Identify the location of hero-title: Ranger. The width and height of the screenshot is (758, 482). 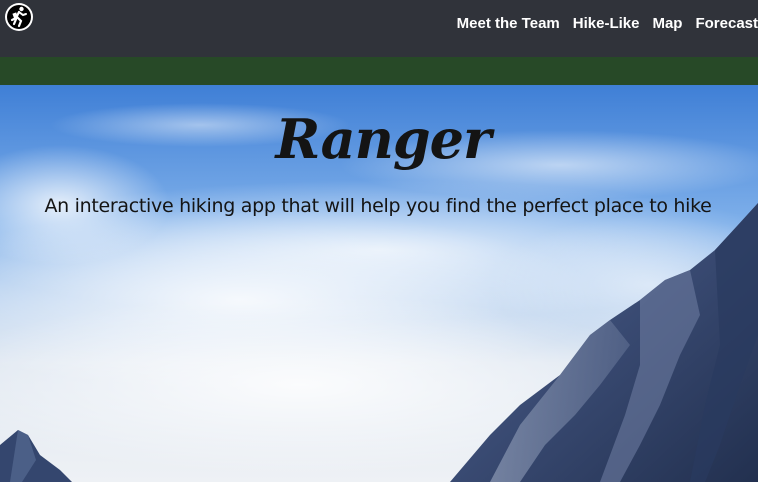
(383, 139).